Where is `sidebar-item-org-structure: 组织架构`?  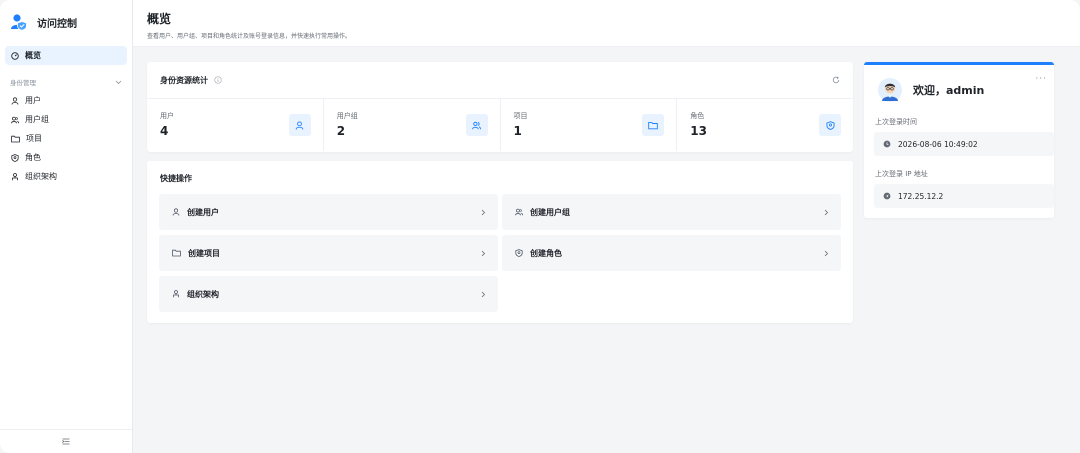 sidebar-item-org-structure: 组织架构 is located at coordinates (66, 176).